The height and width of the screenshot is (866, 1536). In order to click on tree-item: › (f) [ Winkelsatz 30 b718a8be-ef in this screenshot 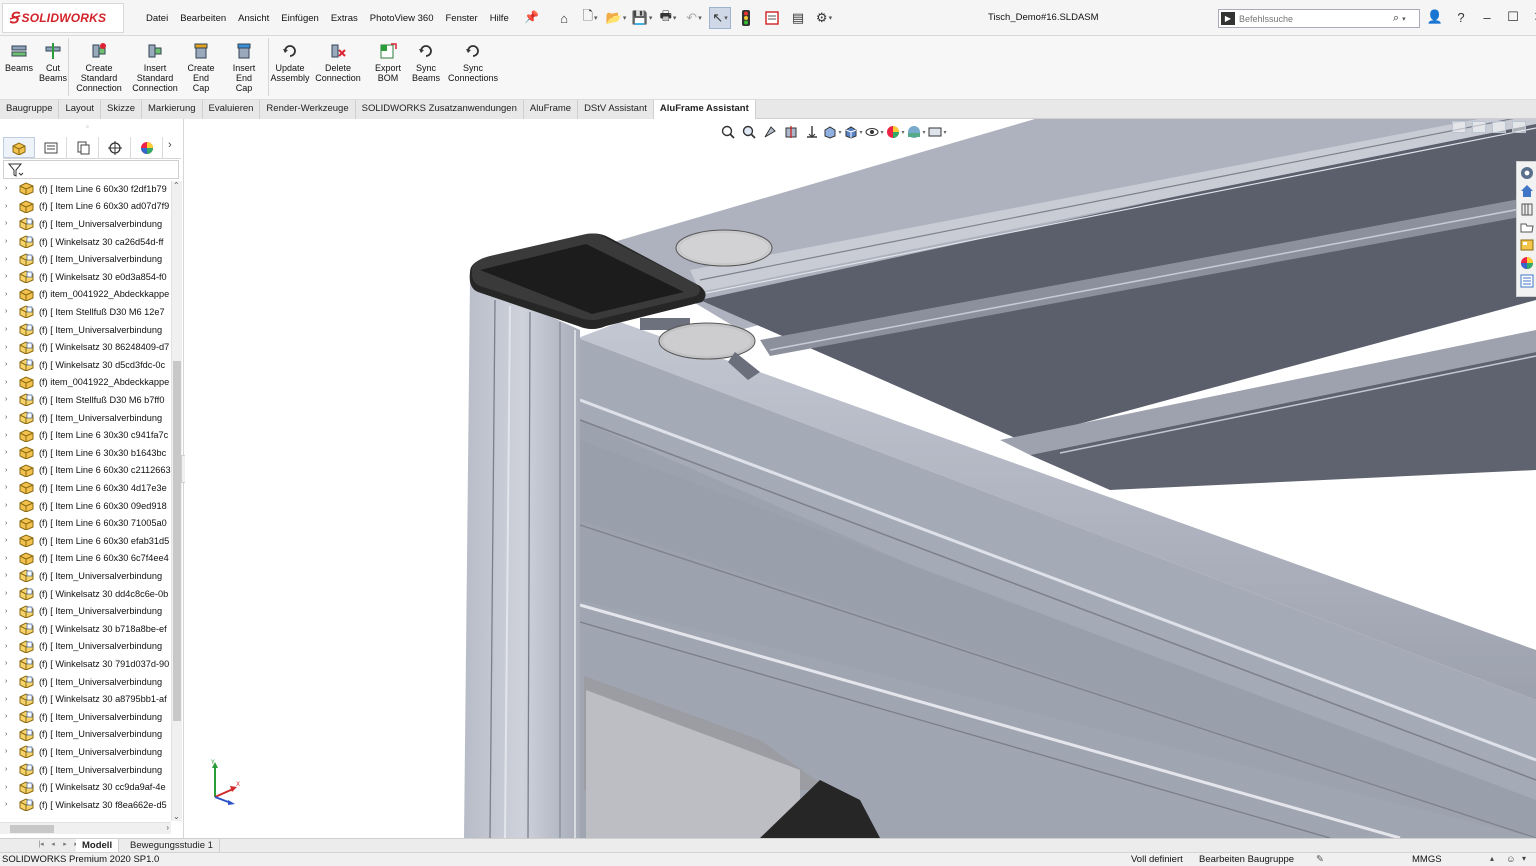, I will do `click(85, 629)`.